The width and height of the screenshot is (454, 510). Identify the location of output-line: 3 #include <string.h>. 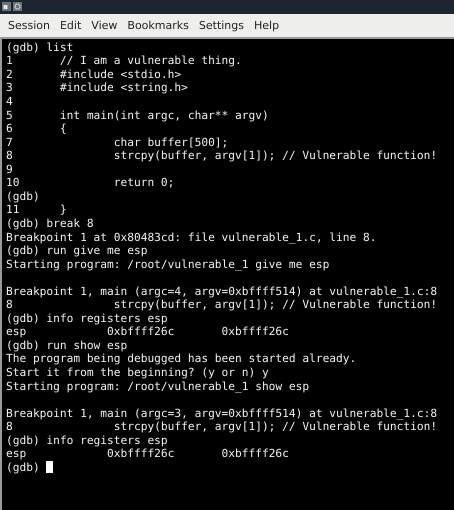
(97, 88).